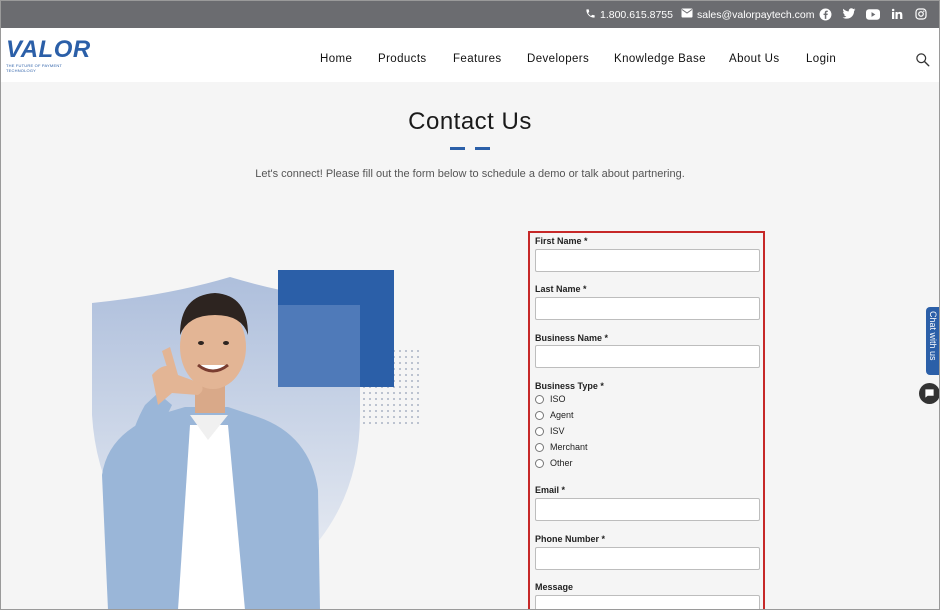 This screenshot has height=610, width=940. What do you see at coordinates (647, 602) in the screenshot?
I see `message-textarea` at bounding box center [647, 602].